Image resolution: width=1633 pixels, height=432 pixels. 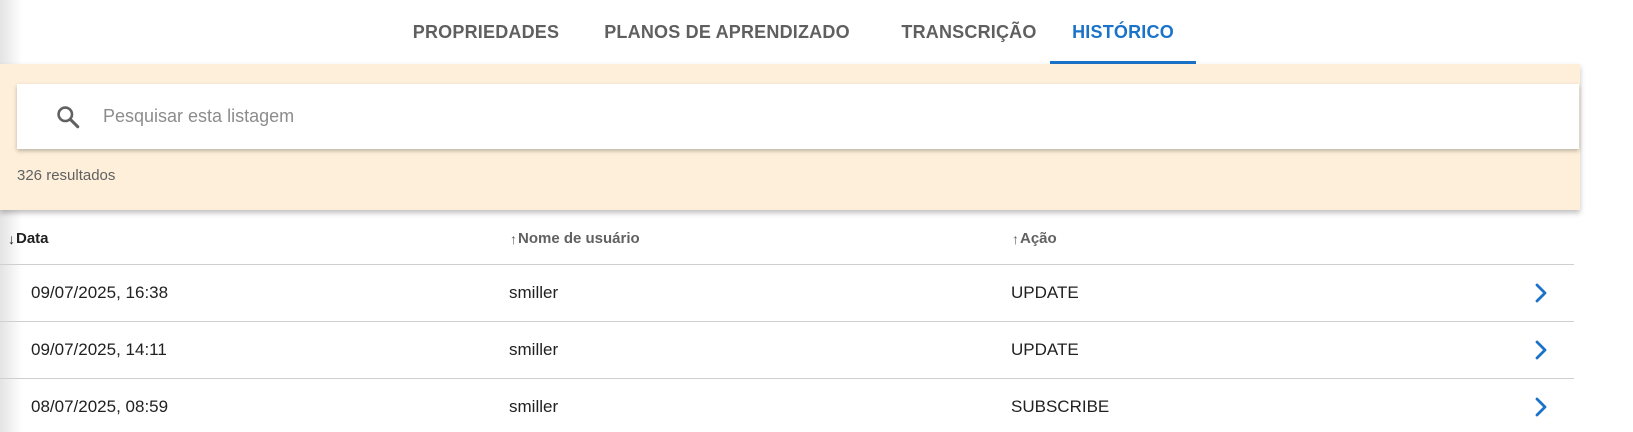 I want to click on table-header: ↓ Data ↑ Nome de usuário ↑ Ação, so click(x=787, y=237).